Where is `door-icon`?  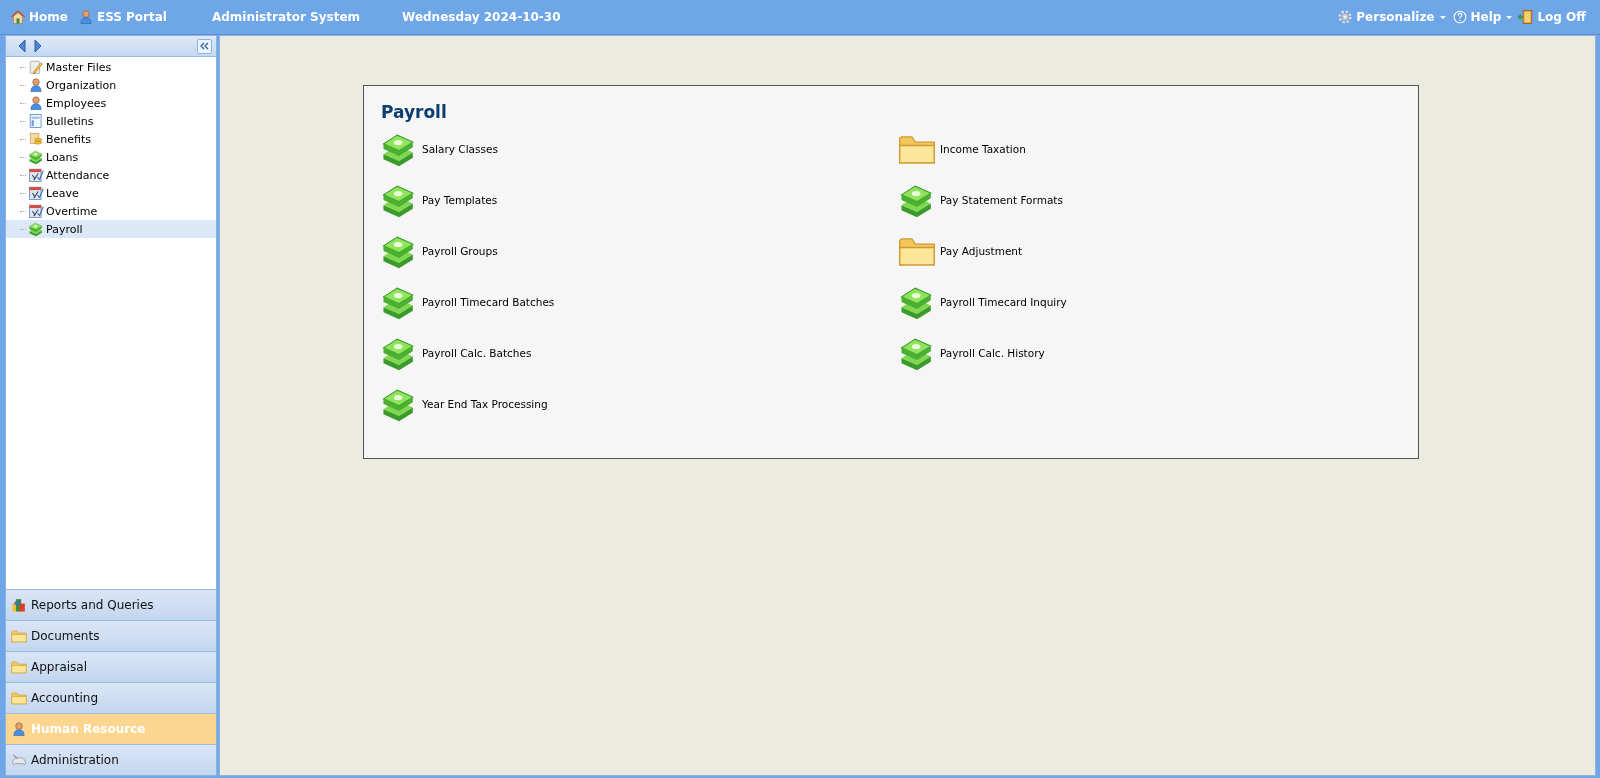
door-icon is located at coordinates (1526, 17).